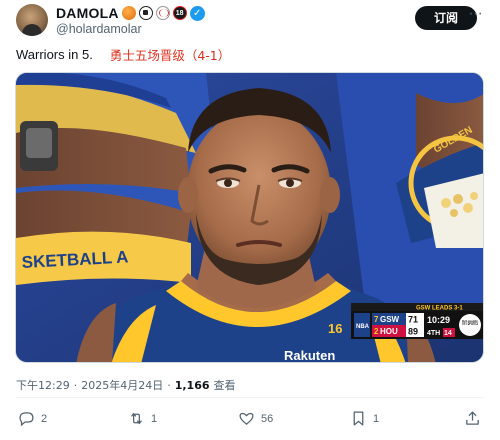 The height and width of the screenshot is (440, 500). I want to click on reply-count: 2, so click(44, 418).